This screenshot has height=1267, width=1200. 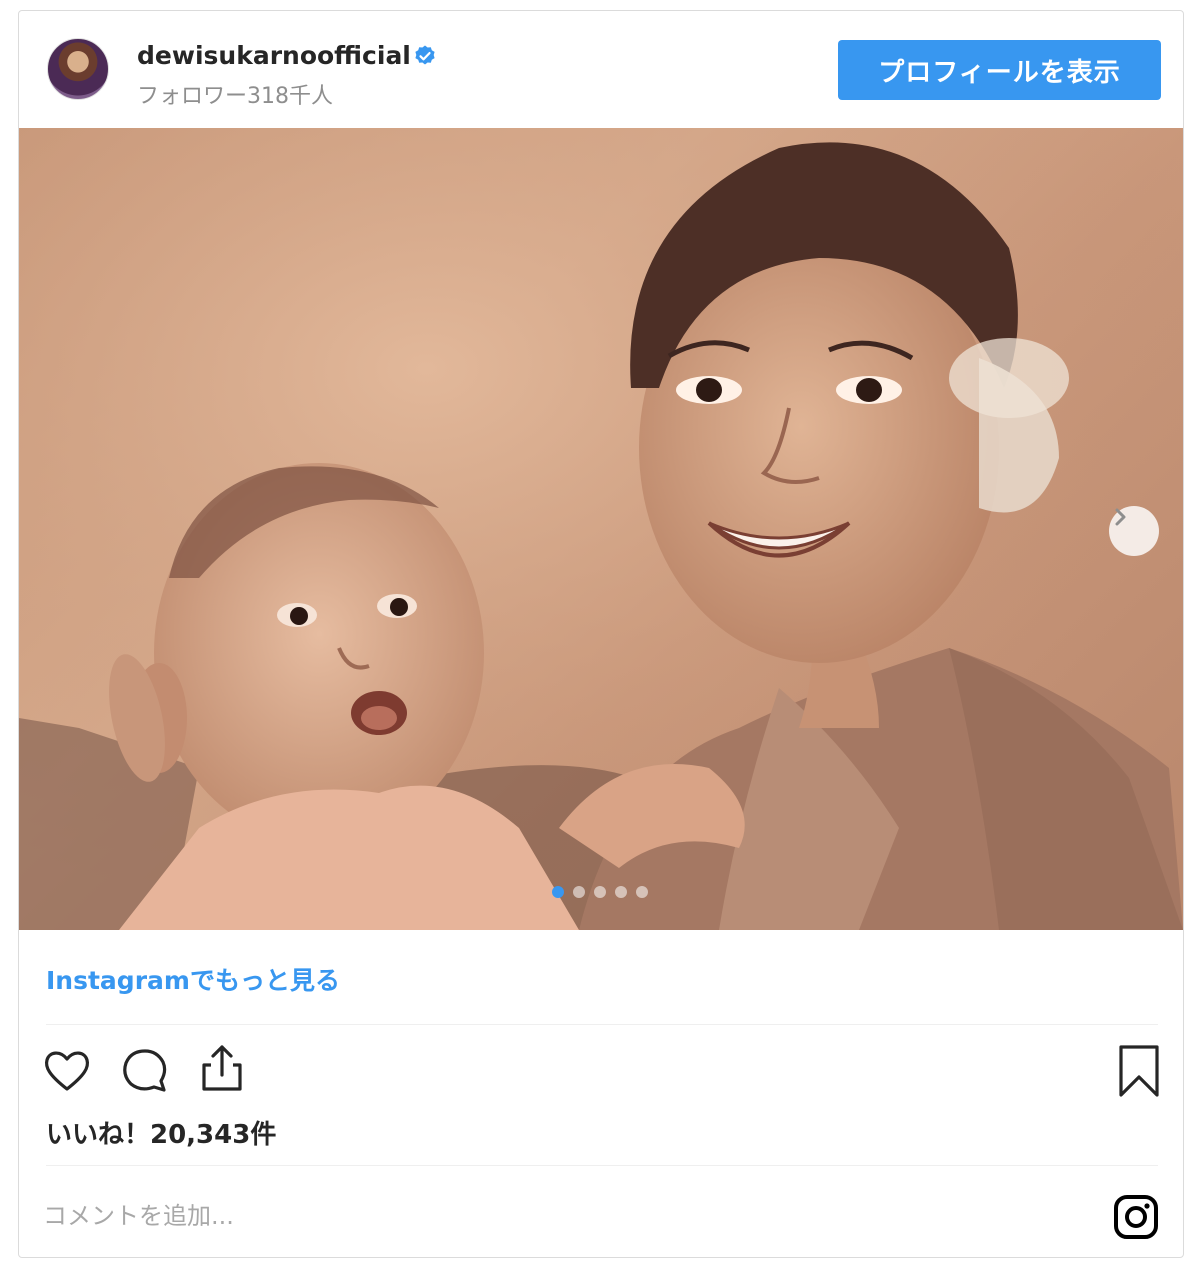 I want to click on verified-badge-icon, so click(x=425, y=55).